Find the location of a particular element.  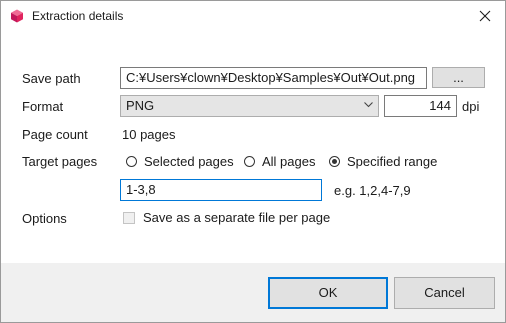

format-label: Format is located at coordinates (43, 106).